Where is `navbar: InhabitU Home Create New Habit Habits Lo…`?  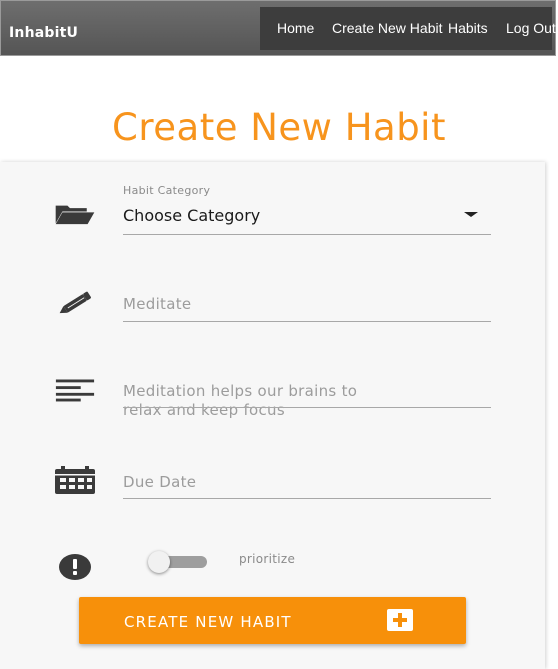
navbar: InhabitU Home Create New Habit Habits Lo… is located at coordinates (278, 28).